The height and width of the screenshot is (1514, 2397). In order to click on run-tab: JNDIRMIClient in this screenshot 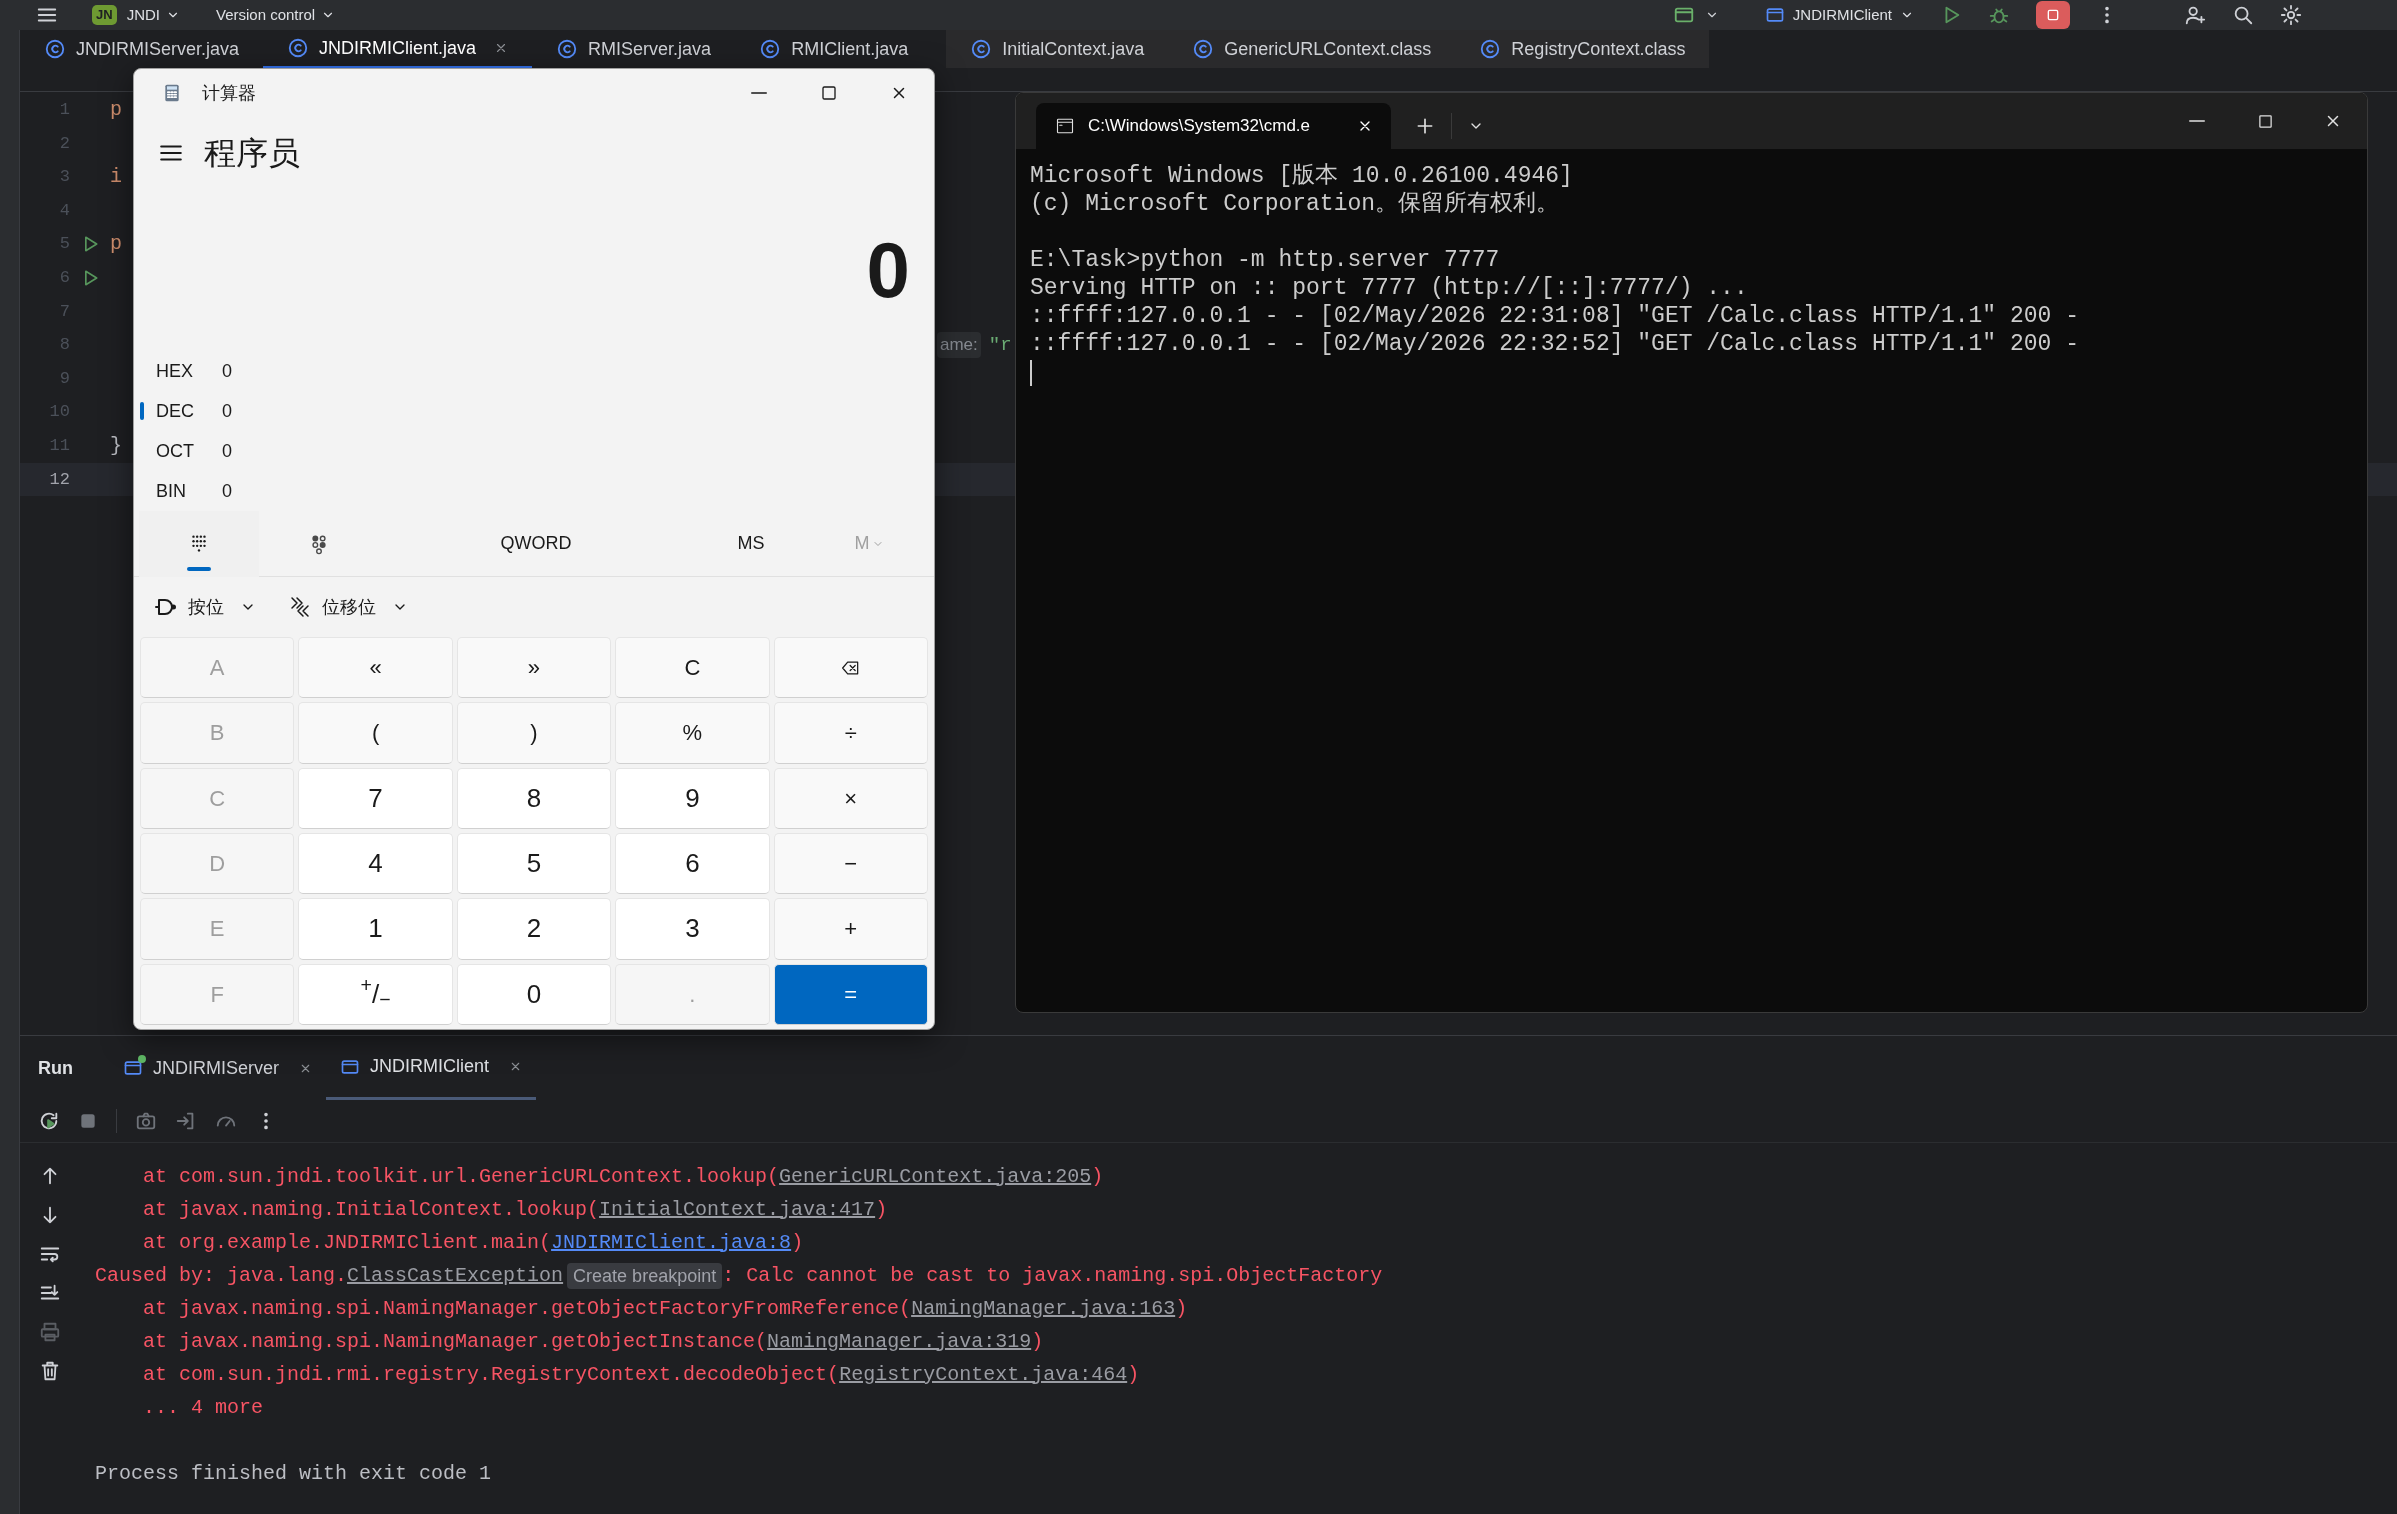, I will do `click(431, 1068)`.